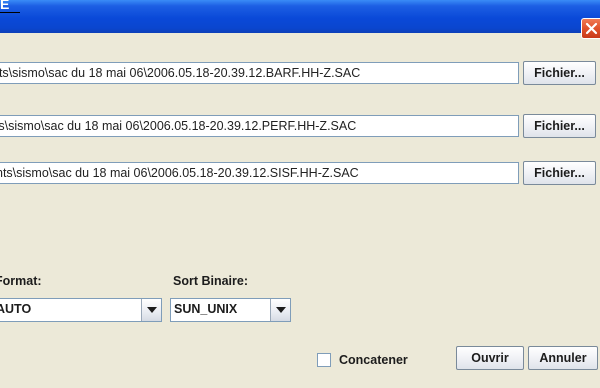 This screenshot has width=600, height=388. What do you see at coordinates (300, 19) in the screenshot?
I see `title-bar: E` at bounding box center [300, 19].